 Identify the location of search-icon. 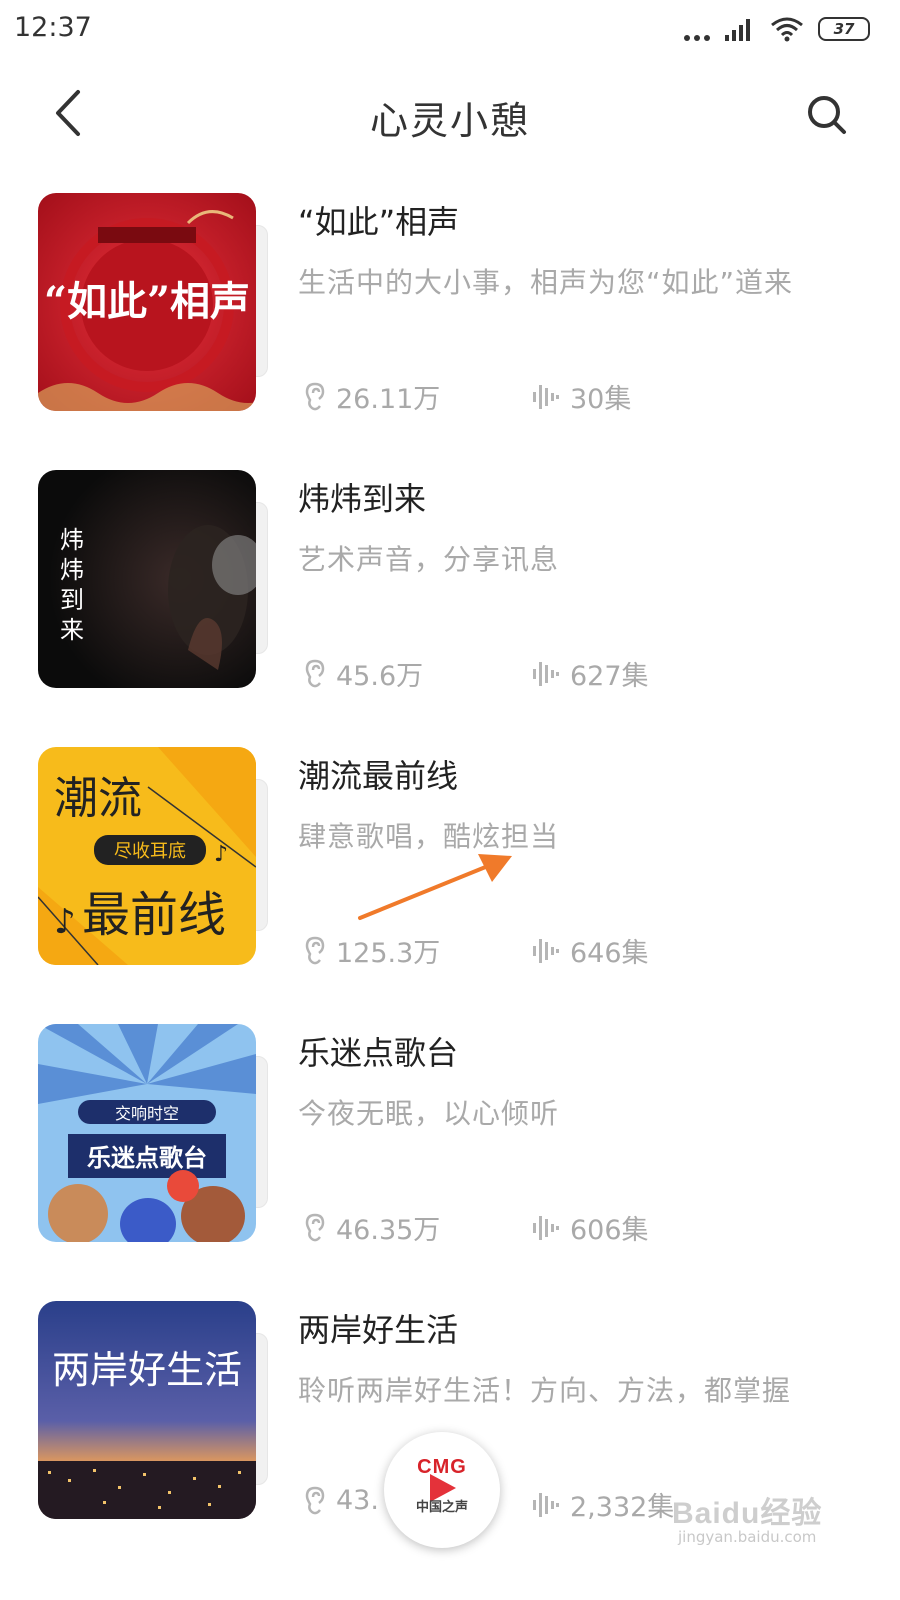
(827, 115).